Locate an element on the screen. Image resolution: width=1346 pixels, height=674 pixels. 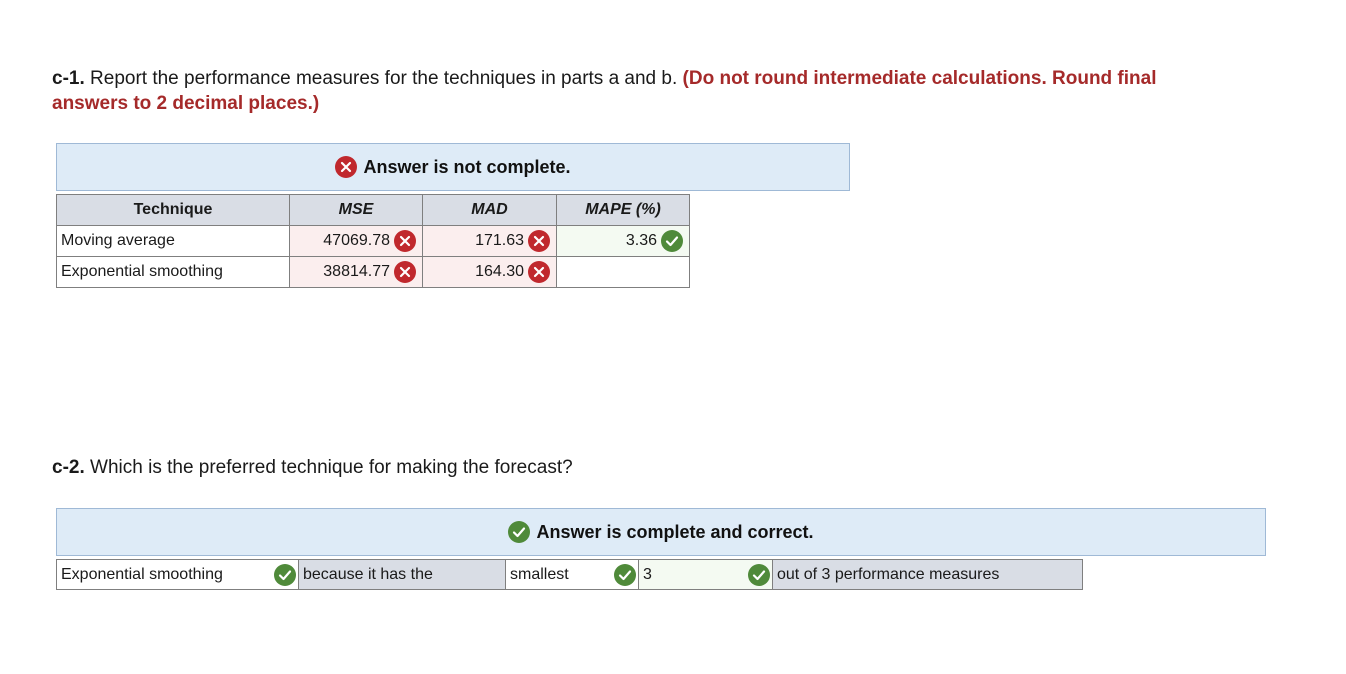
question-c1-label: c-1. is located at coordinates (68, 78).